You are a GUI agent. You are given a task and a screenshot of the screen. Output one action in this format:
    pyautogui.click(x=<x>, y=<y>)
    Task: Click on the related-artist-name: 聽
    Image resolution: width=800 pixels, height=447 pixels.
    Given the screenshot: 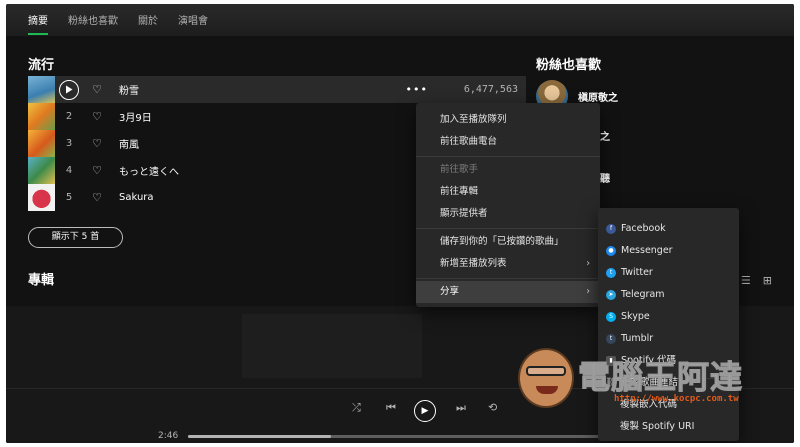 What is the action you would take?
    pyautogui.click(x=605, y=177)
    